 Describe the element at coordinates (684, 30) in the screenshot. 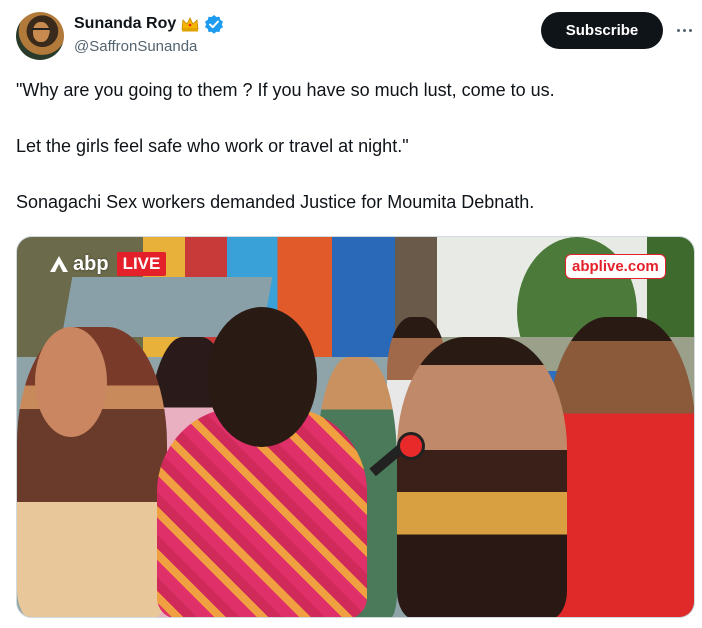

I see `more-options-icon` at that location.